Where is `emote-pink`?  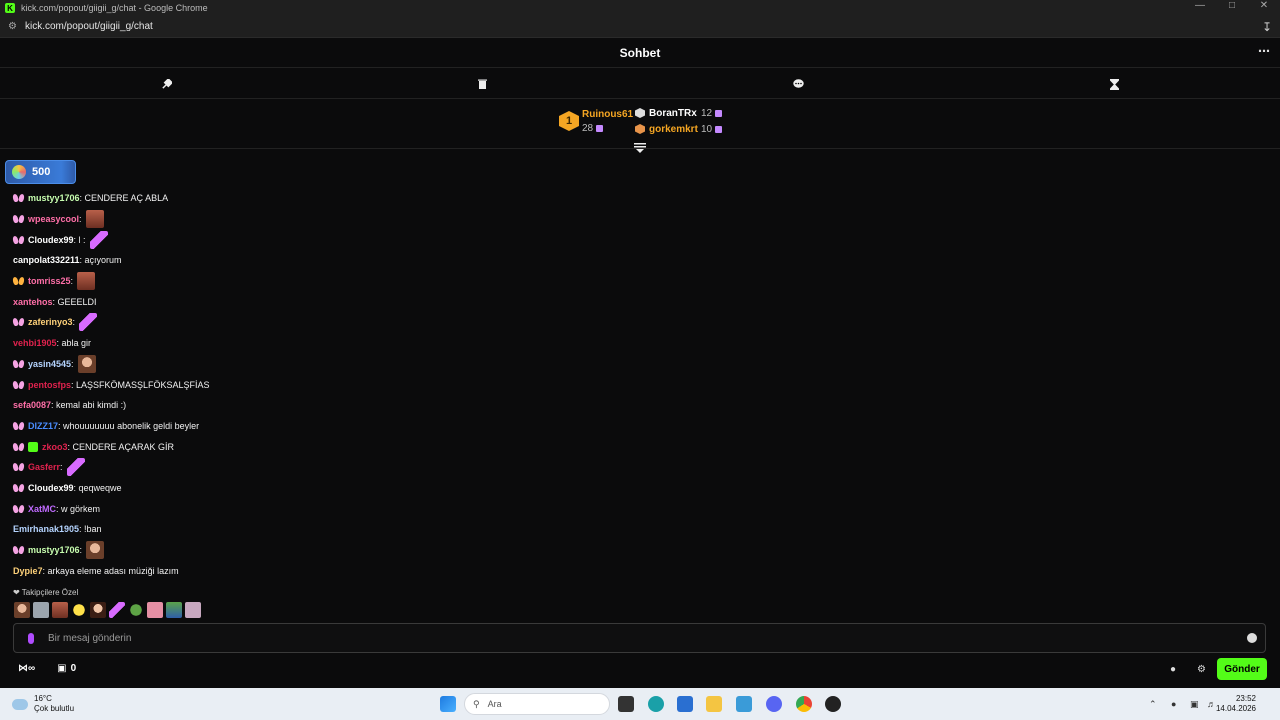
emote-pink is located at coordinates (155, 610).